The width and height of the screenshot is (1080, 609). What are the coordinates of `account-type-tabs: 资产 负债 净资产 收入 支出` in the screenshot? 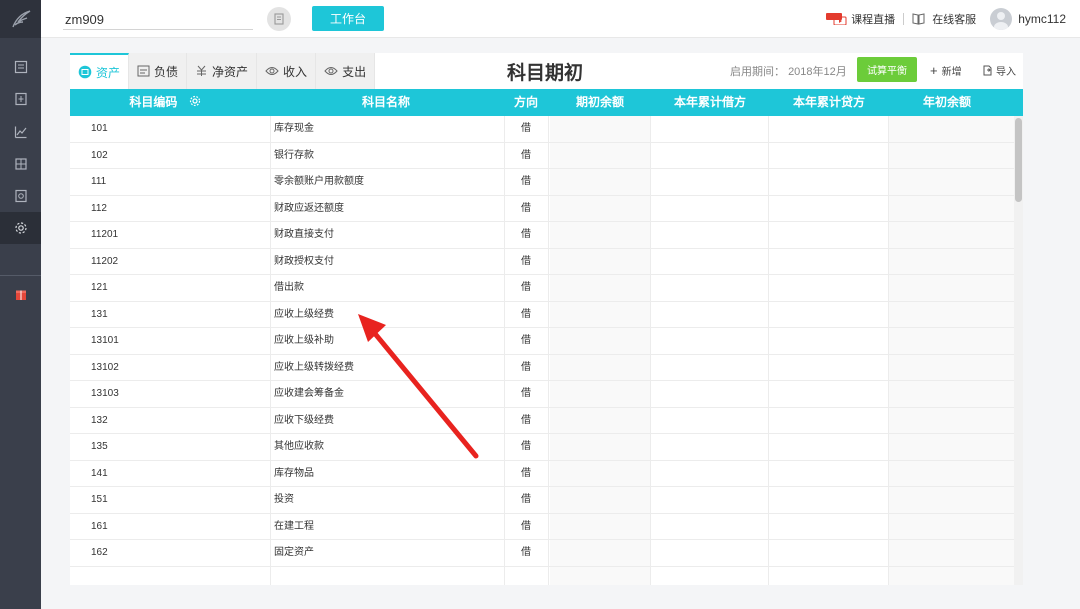 It's located at (223, 71).